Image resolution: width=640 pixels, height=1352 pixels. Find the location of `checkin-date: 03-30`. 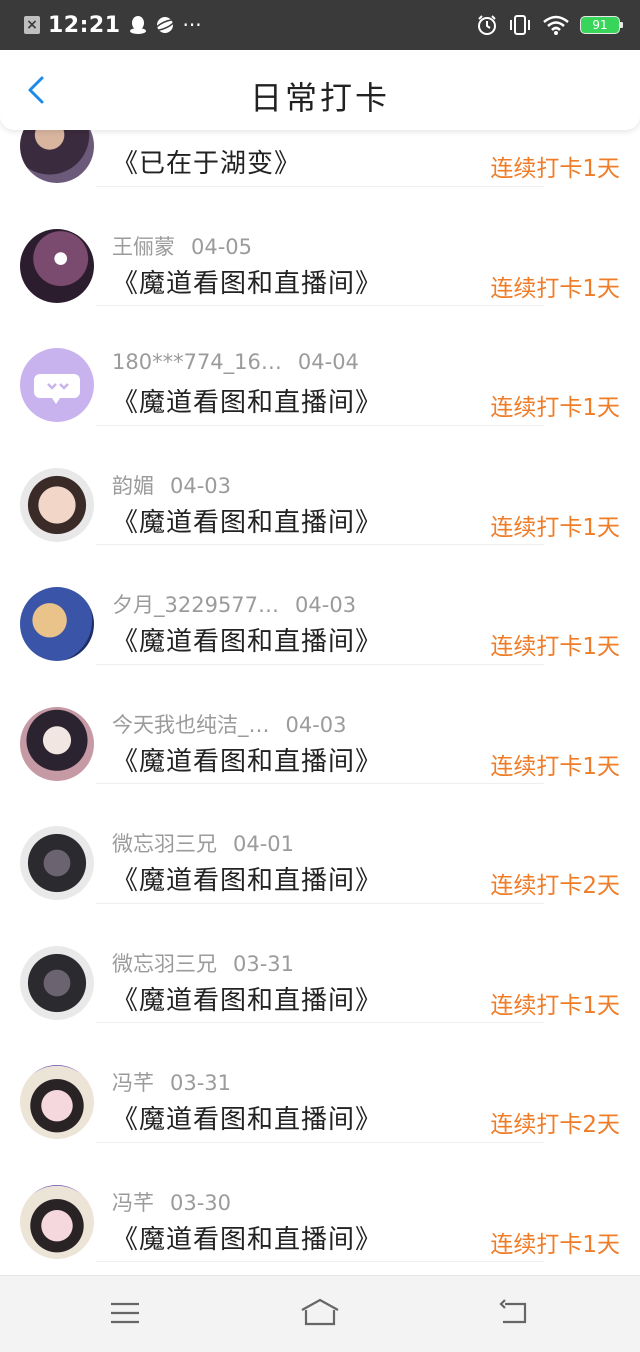

checkin-date: 03-30 is located at coordinates (201, 1202).